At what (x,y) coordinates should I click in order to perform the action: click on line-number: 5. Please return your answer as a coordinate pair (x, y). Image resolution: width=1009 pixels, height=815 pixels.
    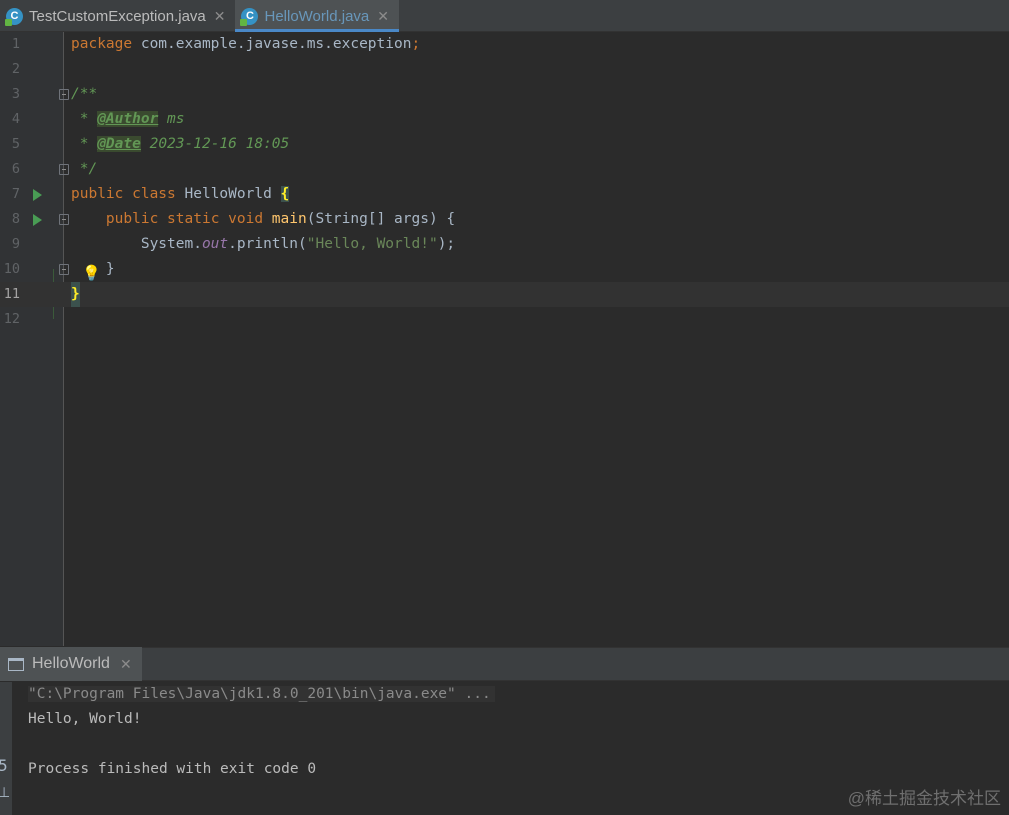
    Looking at the image, I should click on (15, 144).